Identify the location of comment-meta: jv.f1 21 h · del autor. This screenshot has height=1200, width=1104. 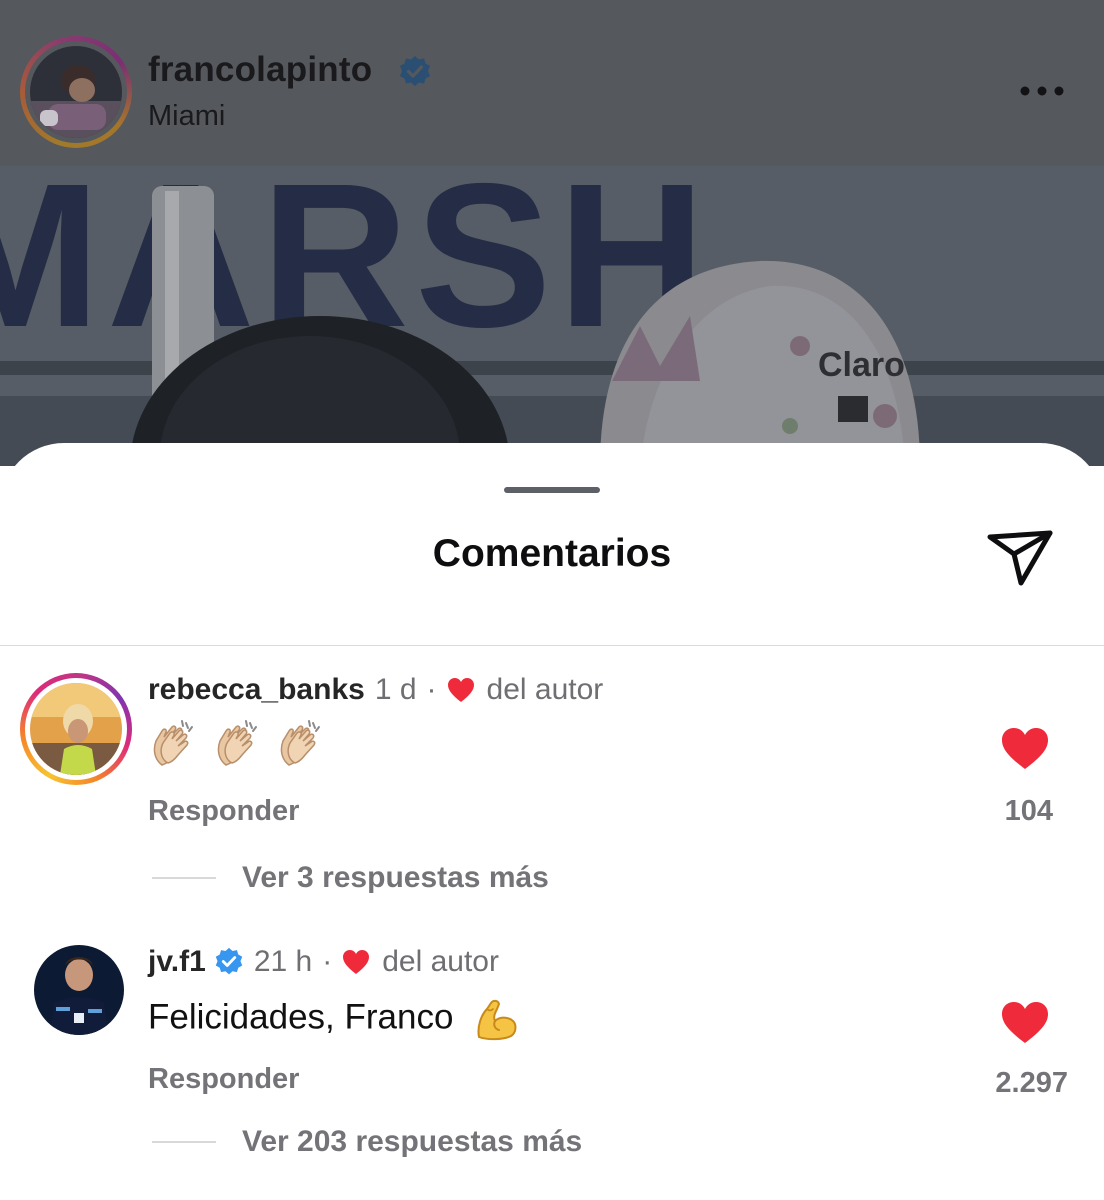
(323, 962).